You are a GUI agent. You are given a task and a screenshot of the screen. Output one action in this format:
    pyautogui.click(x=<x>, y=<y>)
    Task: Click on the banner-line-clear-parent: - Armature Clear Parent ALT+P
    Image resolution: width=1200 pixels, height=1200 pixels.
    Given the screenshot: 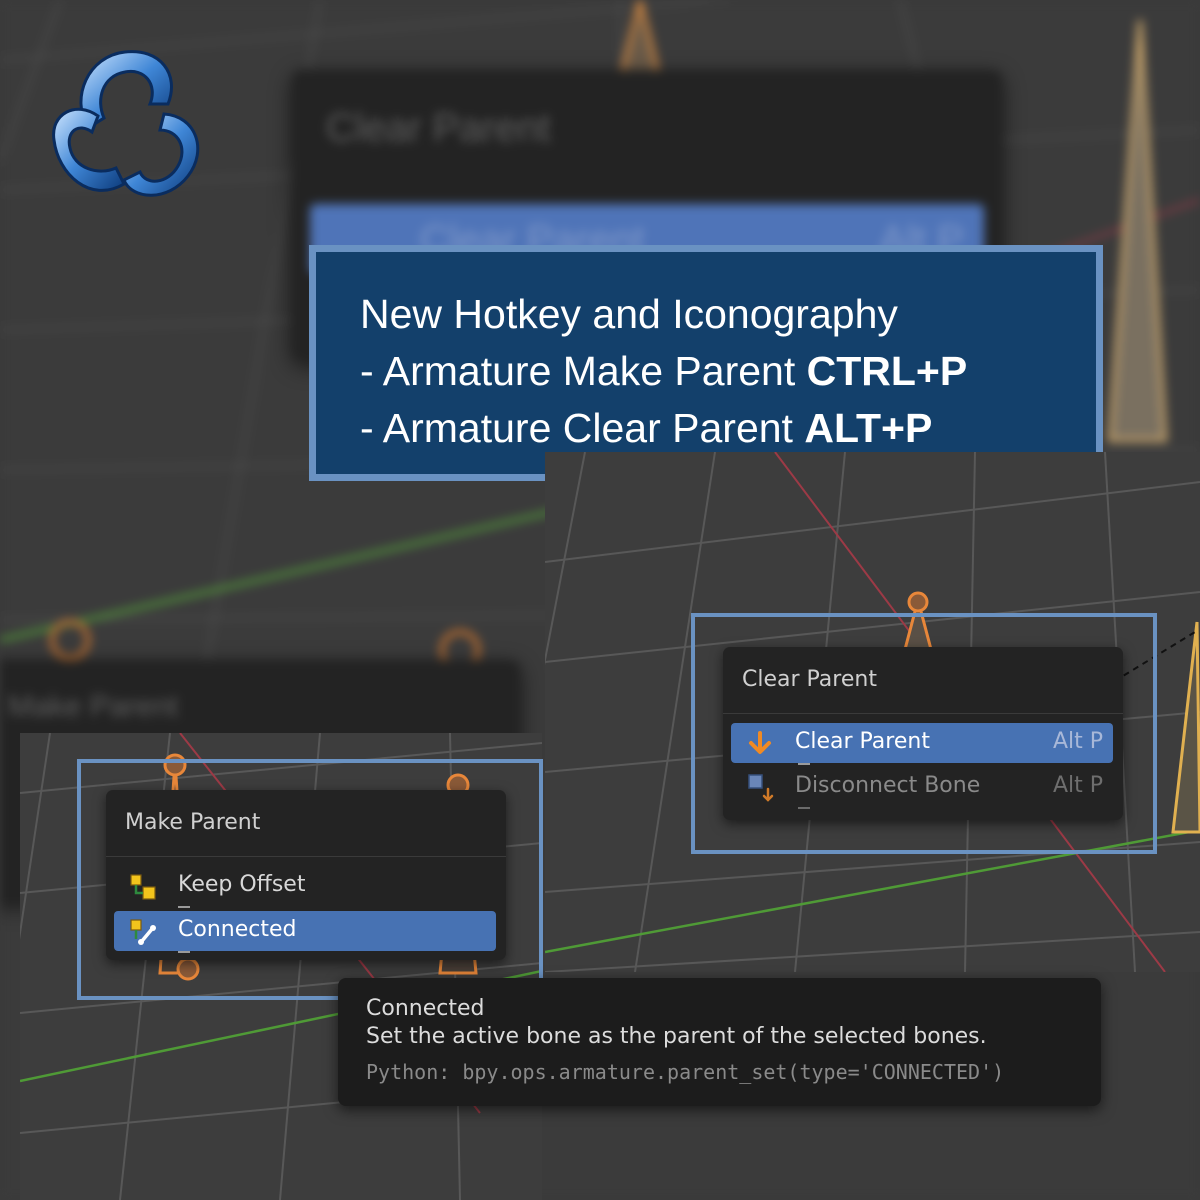 What is the action you would take?
    pyautogui.click(x=728, y=428)
    